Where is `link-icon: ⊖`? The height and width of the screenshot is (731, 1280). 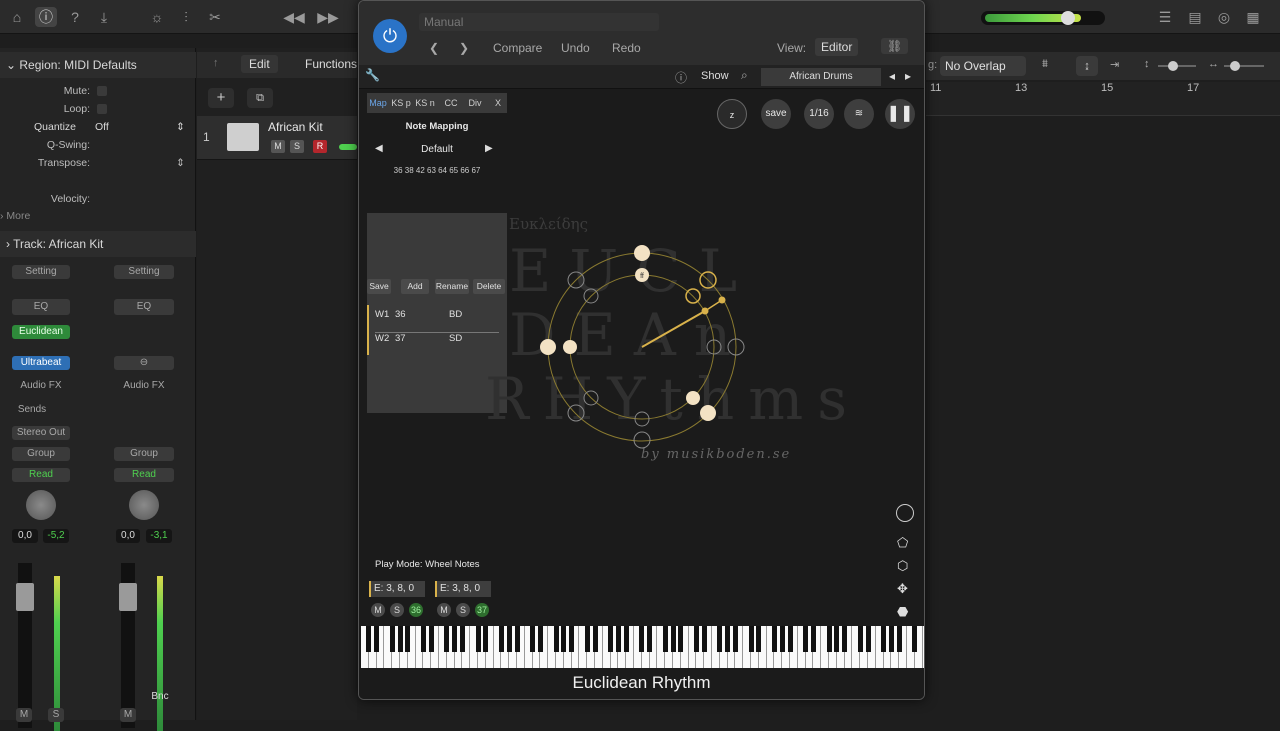 link-icon: ⊖ is located at coordinates (144, 363).